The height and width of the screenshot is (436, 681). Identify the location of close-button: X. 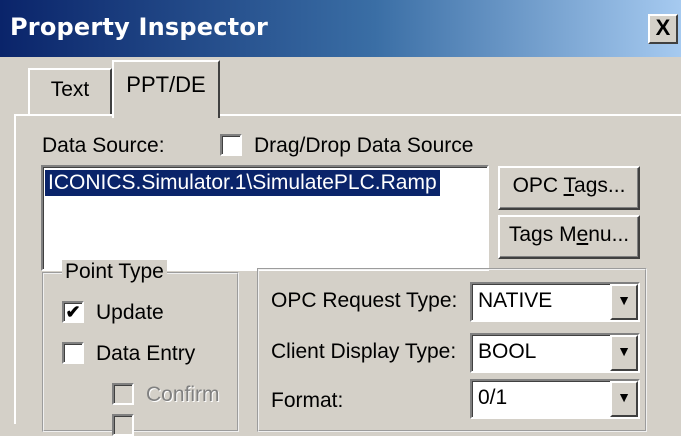
(663, 29).